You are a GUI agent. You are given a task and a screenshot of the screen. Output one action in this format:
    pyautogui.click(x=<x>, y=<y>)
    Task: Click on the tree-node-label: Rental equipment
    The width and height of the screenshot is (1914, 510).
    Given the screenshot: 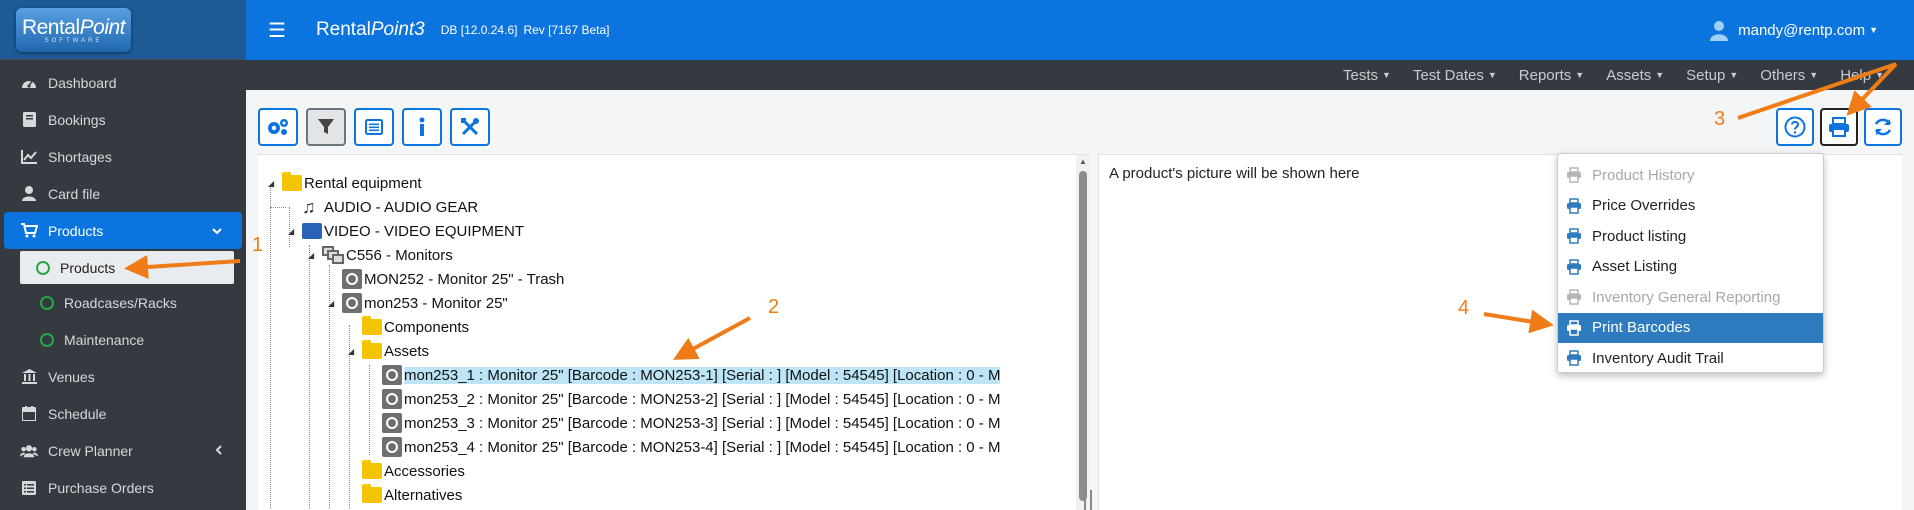 What is the action you would take?
    pyautogui.click(x=363, y=183)
    